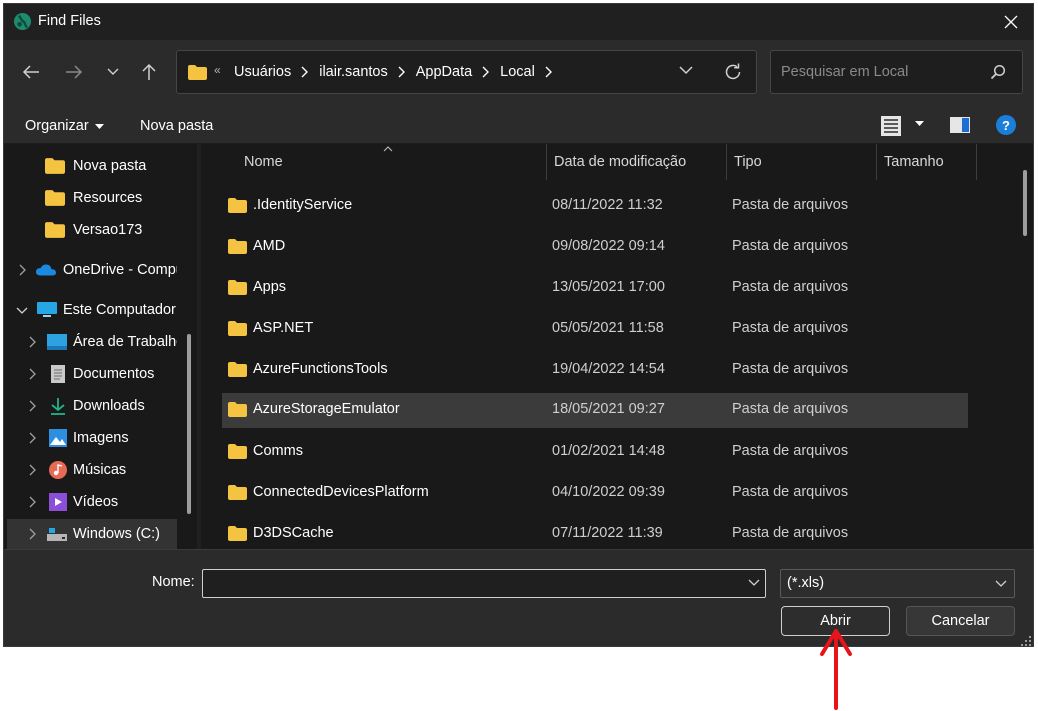 Image resolution: width=1038 pixels, height=711 pixels. Describe the element at coordinates (607, 205) in the screenshot. I see `file-date: 08/11/2022 11:32` at that location.